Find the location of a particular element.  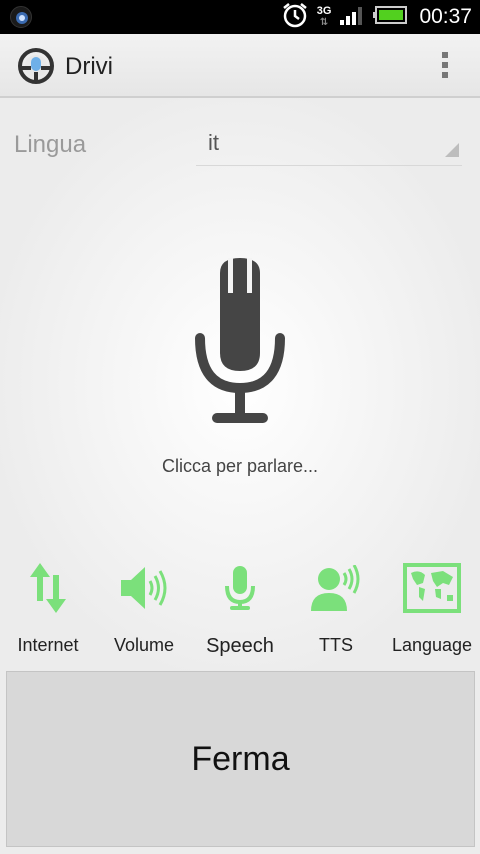

action-bar: Drivi is located at coordinates (240, 66).